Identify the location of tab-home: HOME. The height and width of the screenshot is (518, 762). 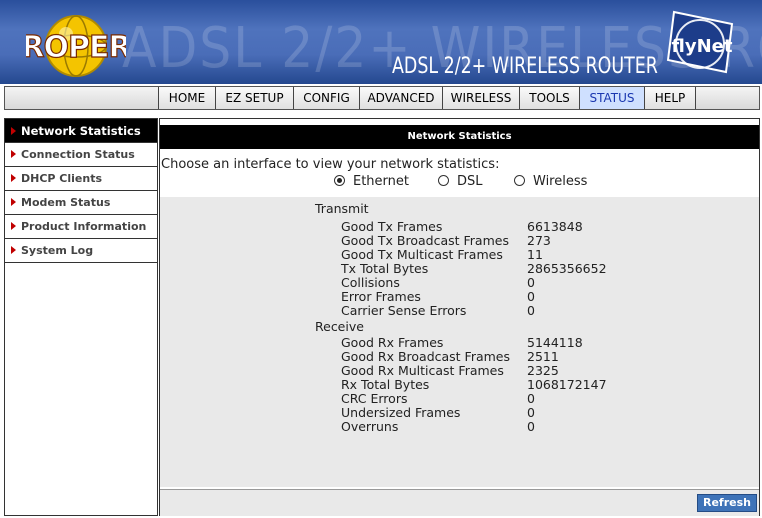
(186, 98).